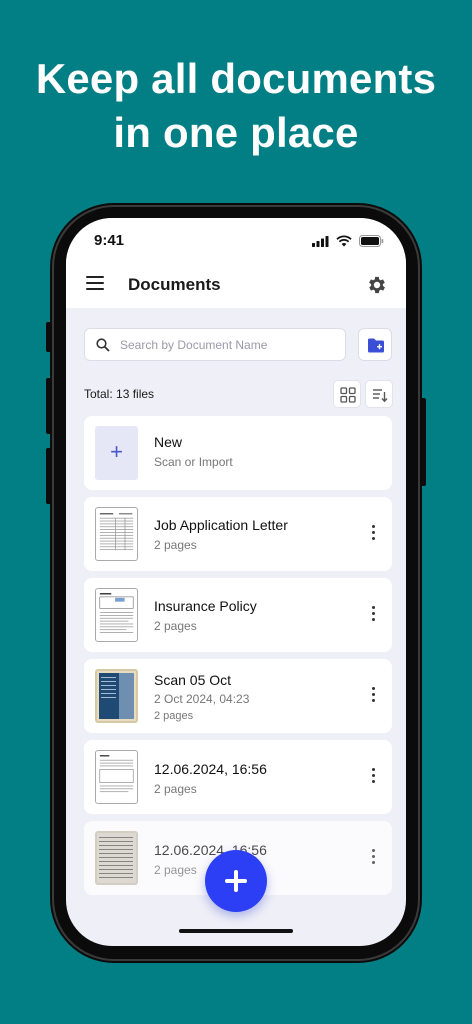 The image size is (472, 1024). I want to click on new-document-card: + New Scan or Import, so click(238, 453).